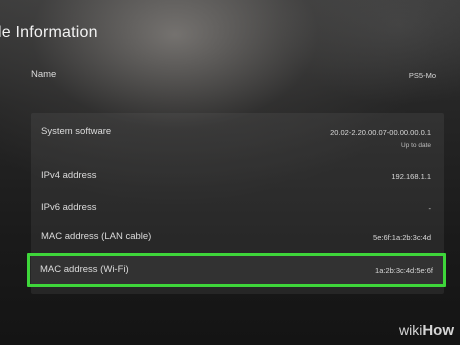 The height and width of the screenshot is (345, 460). I want to click on watermark-part1: wiki, so click(410, 330).